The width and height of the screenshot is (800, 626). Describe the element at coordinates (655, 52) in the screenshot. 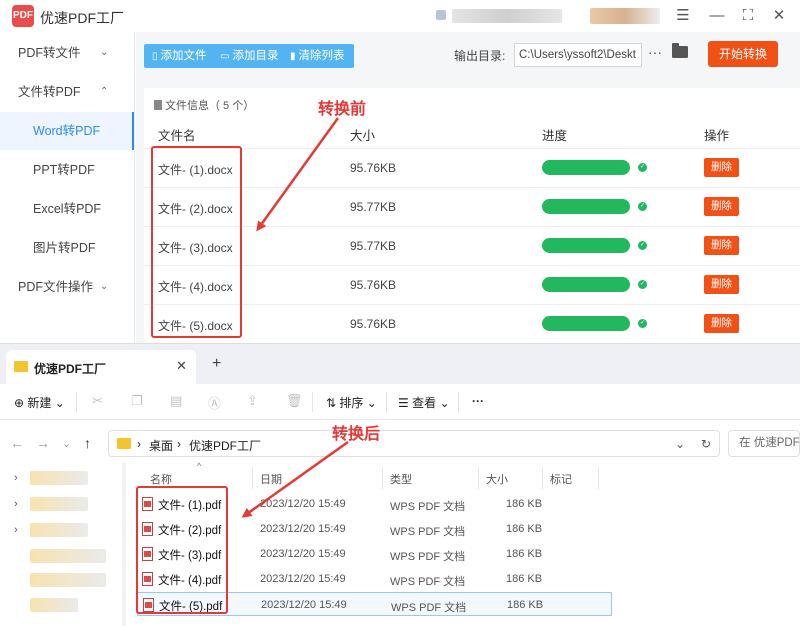

I see `more-options-button: ···` at that location.